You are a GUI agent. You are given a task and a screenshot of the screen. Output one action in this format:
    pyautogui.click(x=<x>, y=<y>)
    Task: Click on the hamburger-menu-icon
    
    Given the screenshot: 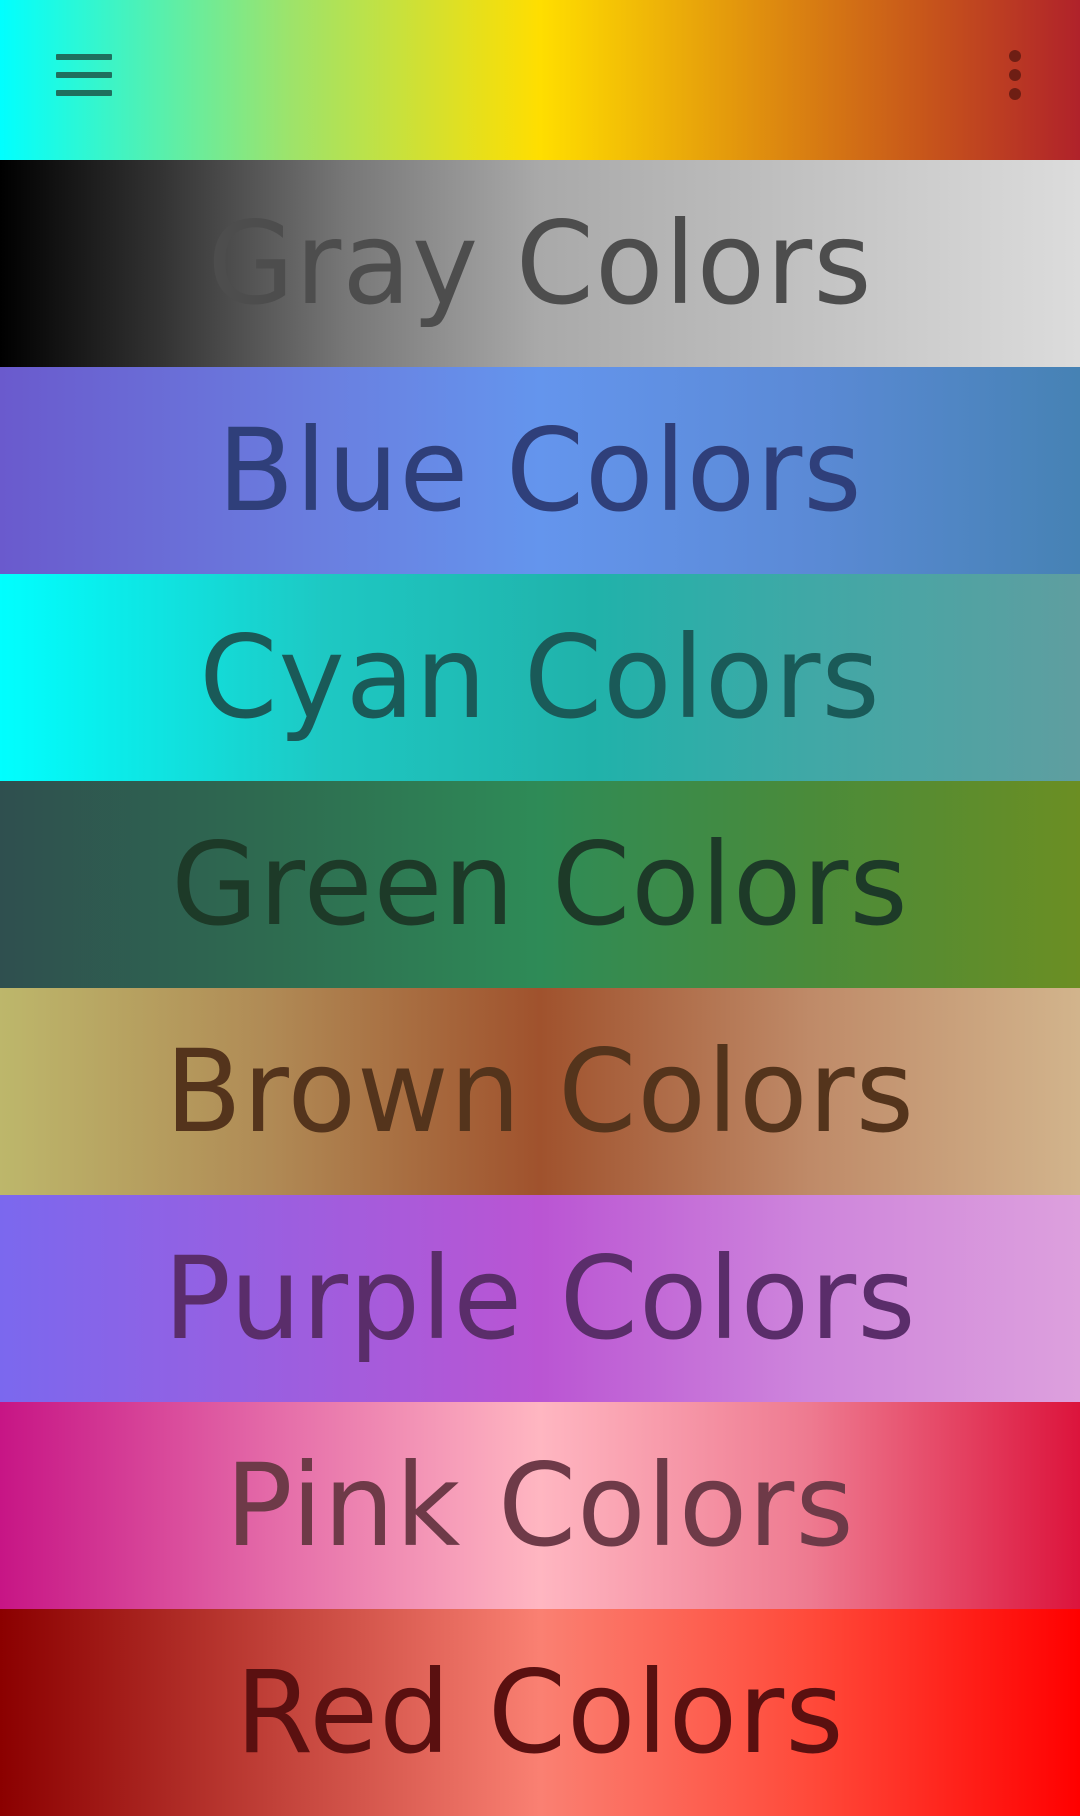 What is the action you would take?
    pyautogui.click(x=84, y=75)
    